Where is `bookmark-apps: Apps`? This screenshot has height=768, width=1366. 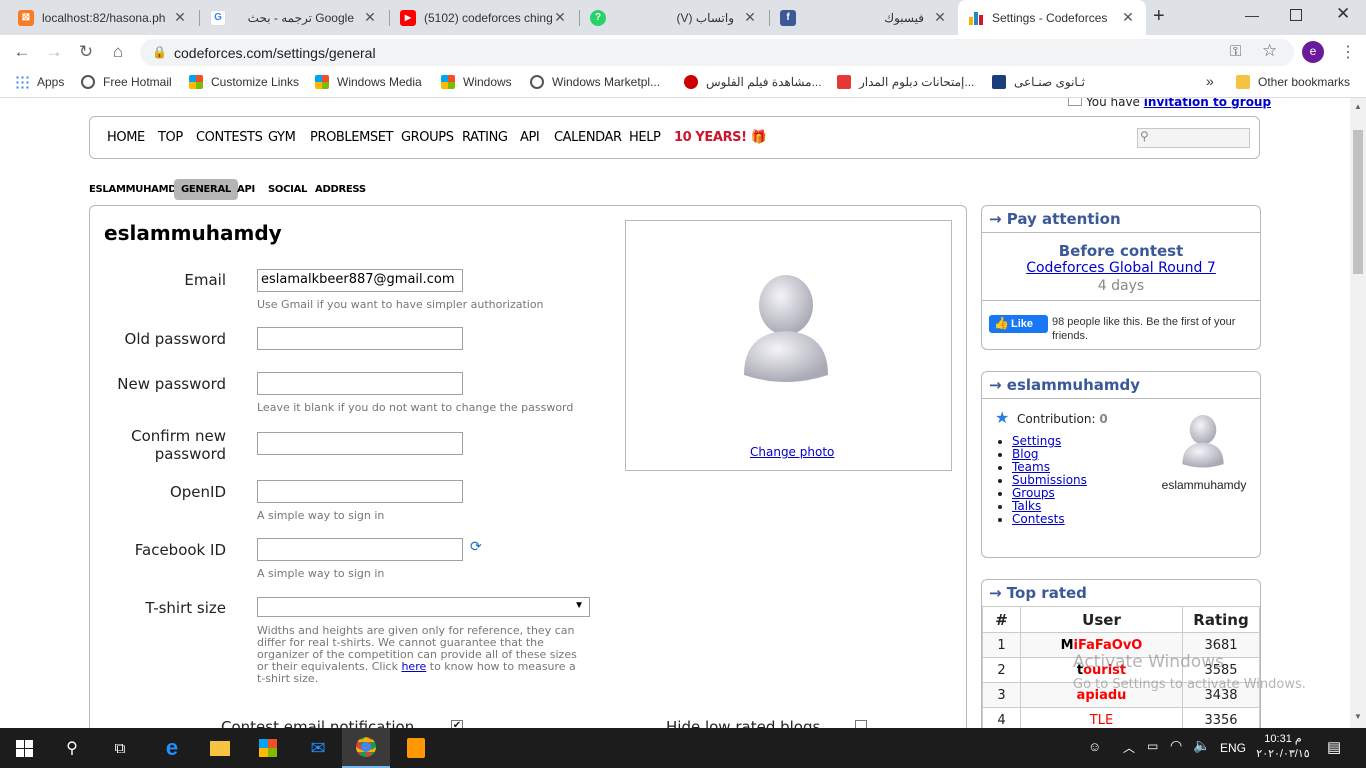 bookmark-apps: Apps is located at coordinates (39, 82).